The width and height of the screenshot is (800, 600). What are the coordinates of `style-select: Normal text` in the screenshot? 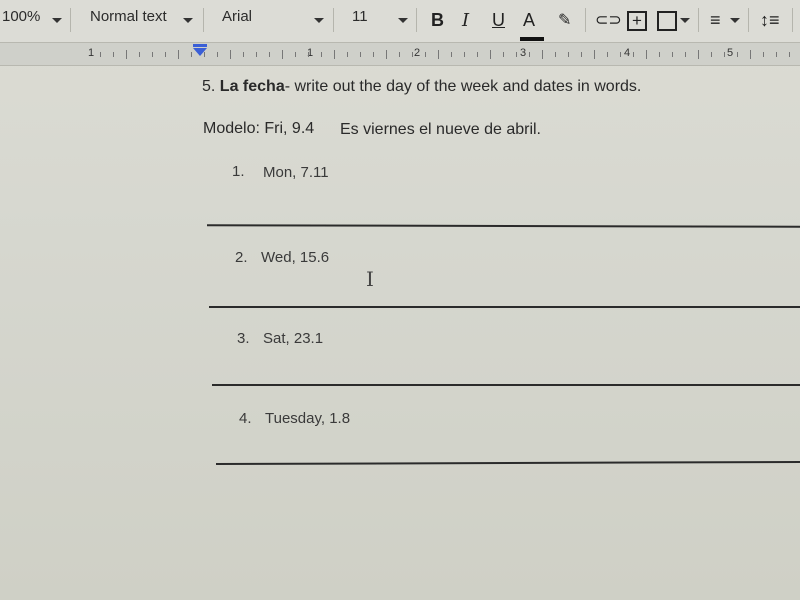 It's located at (128, 16).